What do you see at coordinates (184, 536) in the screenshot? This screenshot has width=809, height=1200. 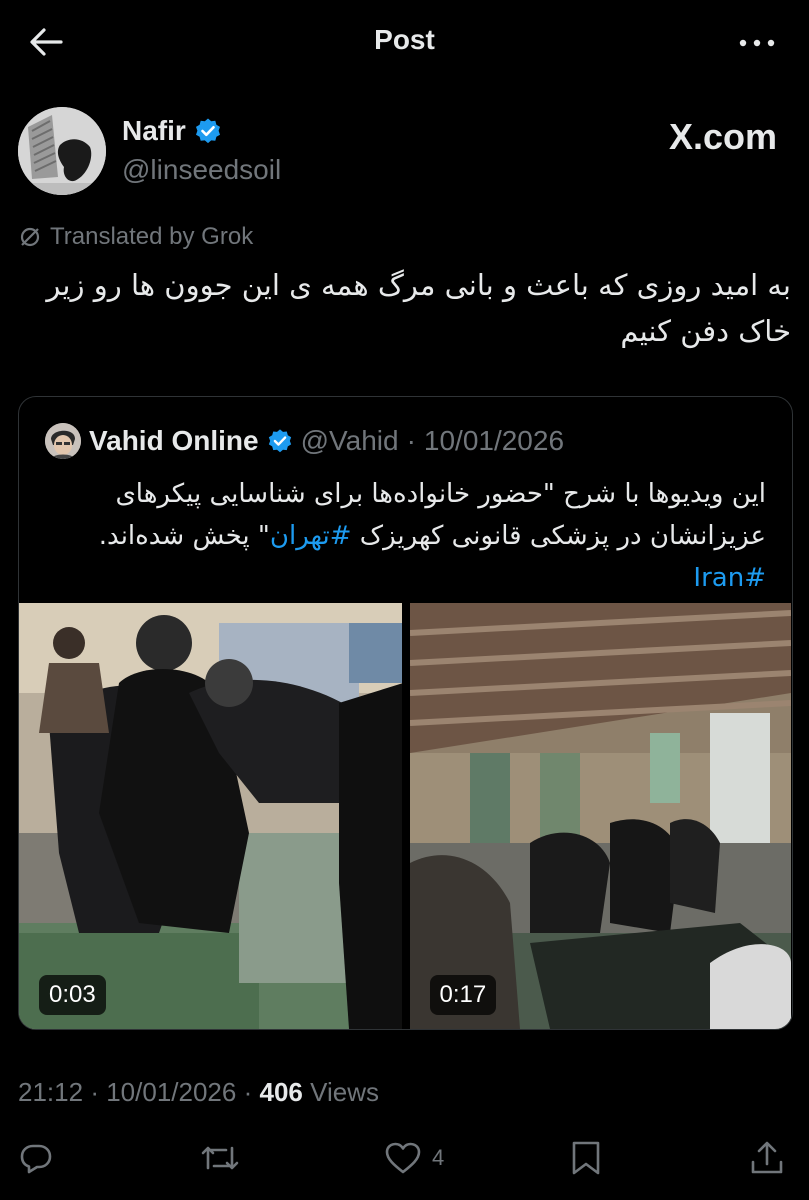 I see `quote-text-part2: " پخش شده‌اند.` at bounding box center [184, 536].